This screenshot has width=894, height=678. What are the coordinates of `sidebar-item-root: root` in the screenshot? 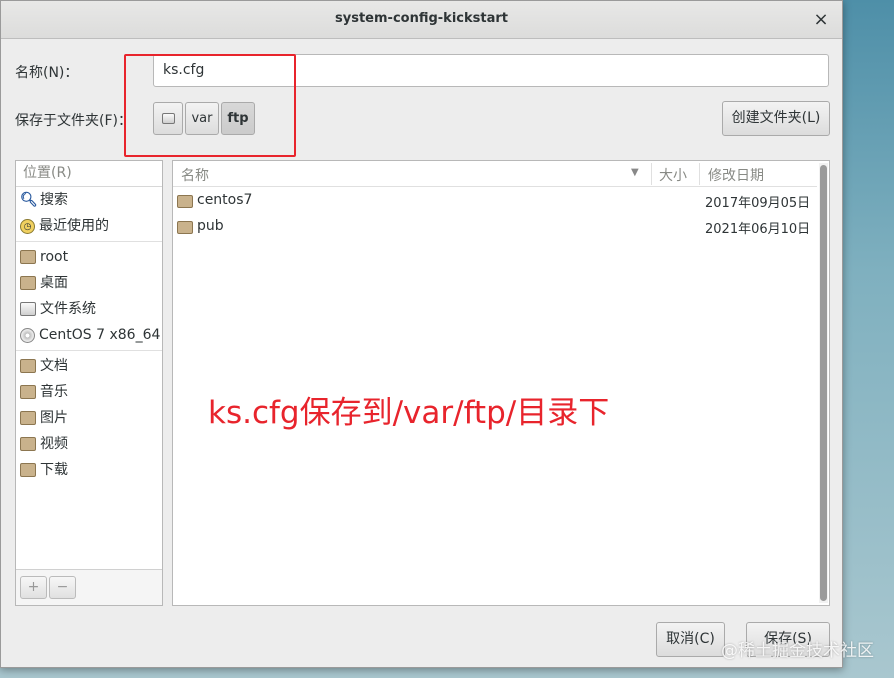 It's located at (89, 257).